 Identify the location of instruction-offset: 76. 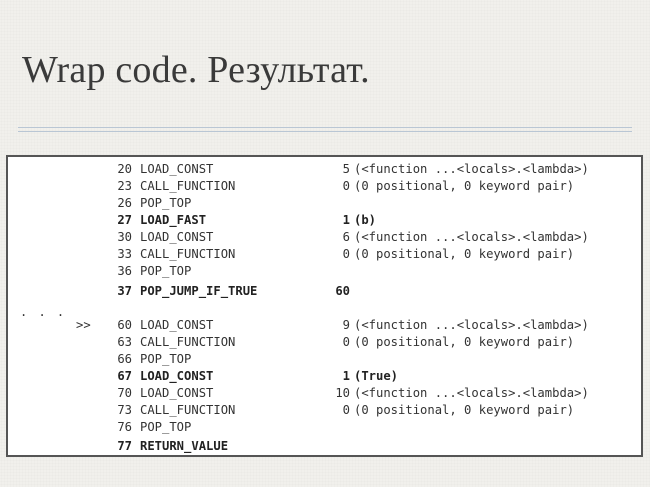
(124, 427).